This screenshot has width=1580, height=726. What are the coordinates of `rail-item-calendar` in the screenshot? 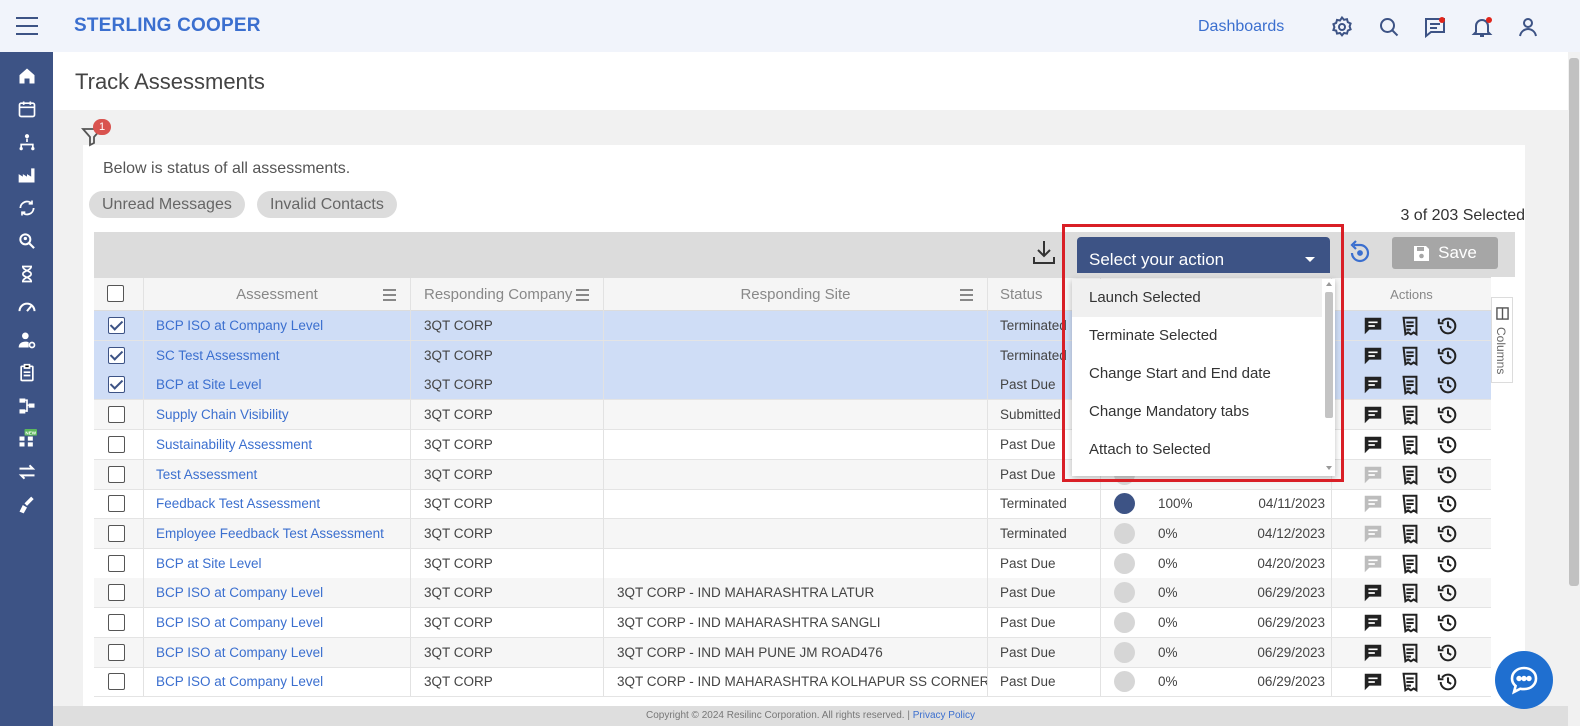 It's located at (26, 109).